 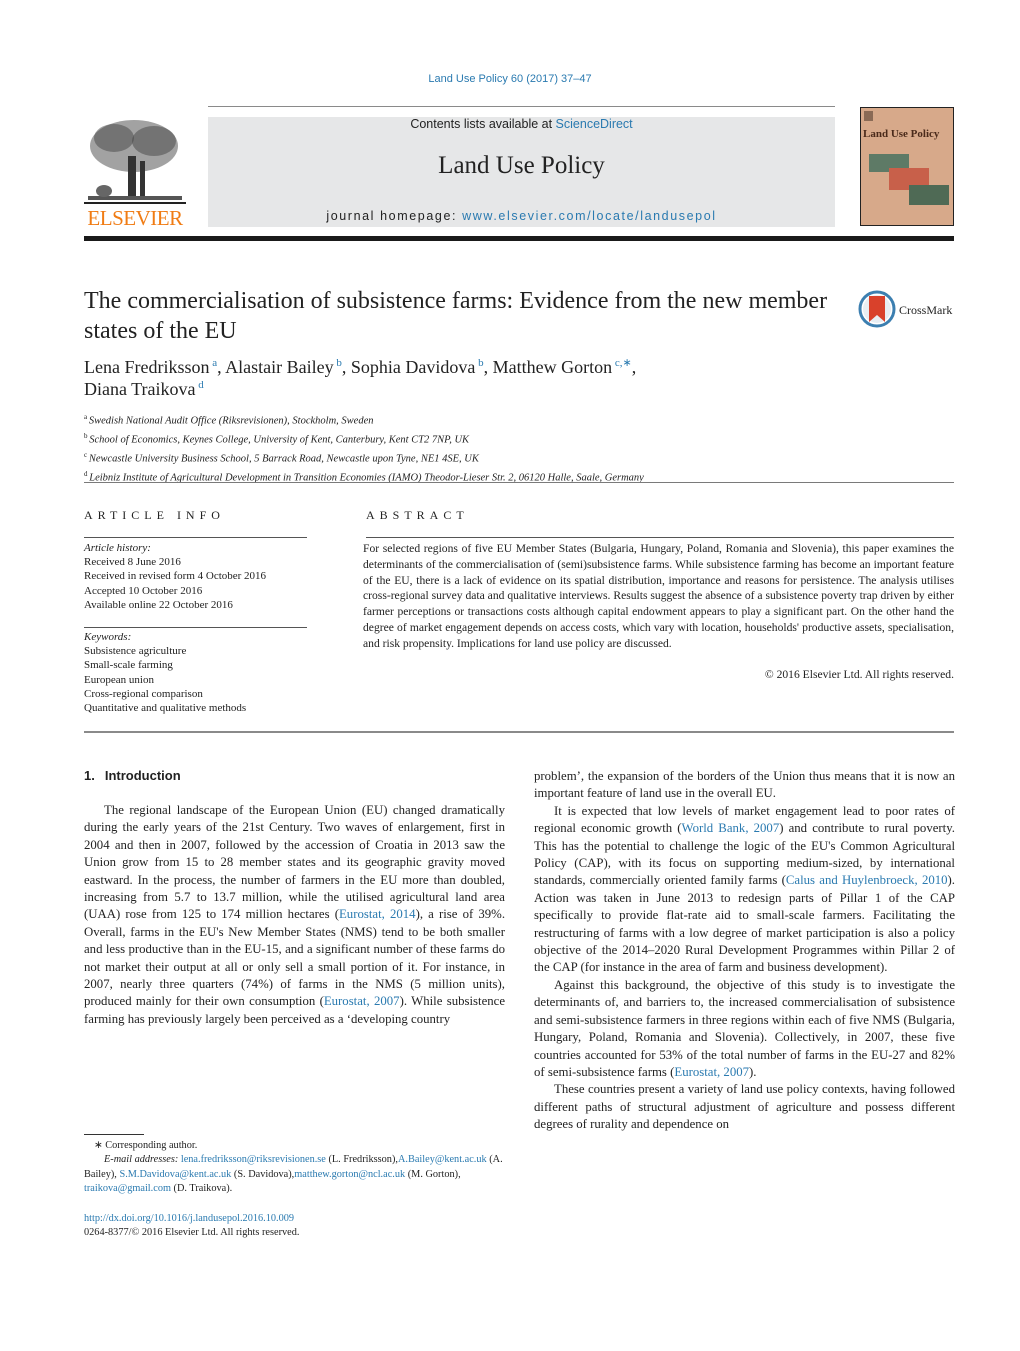 What do you see at coordinates (877, 309) in the screenshot?
I see `crossmark-icon` at bounding box center [877, 309].